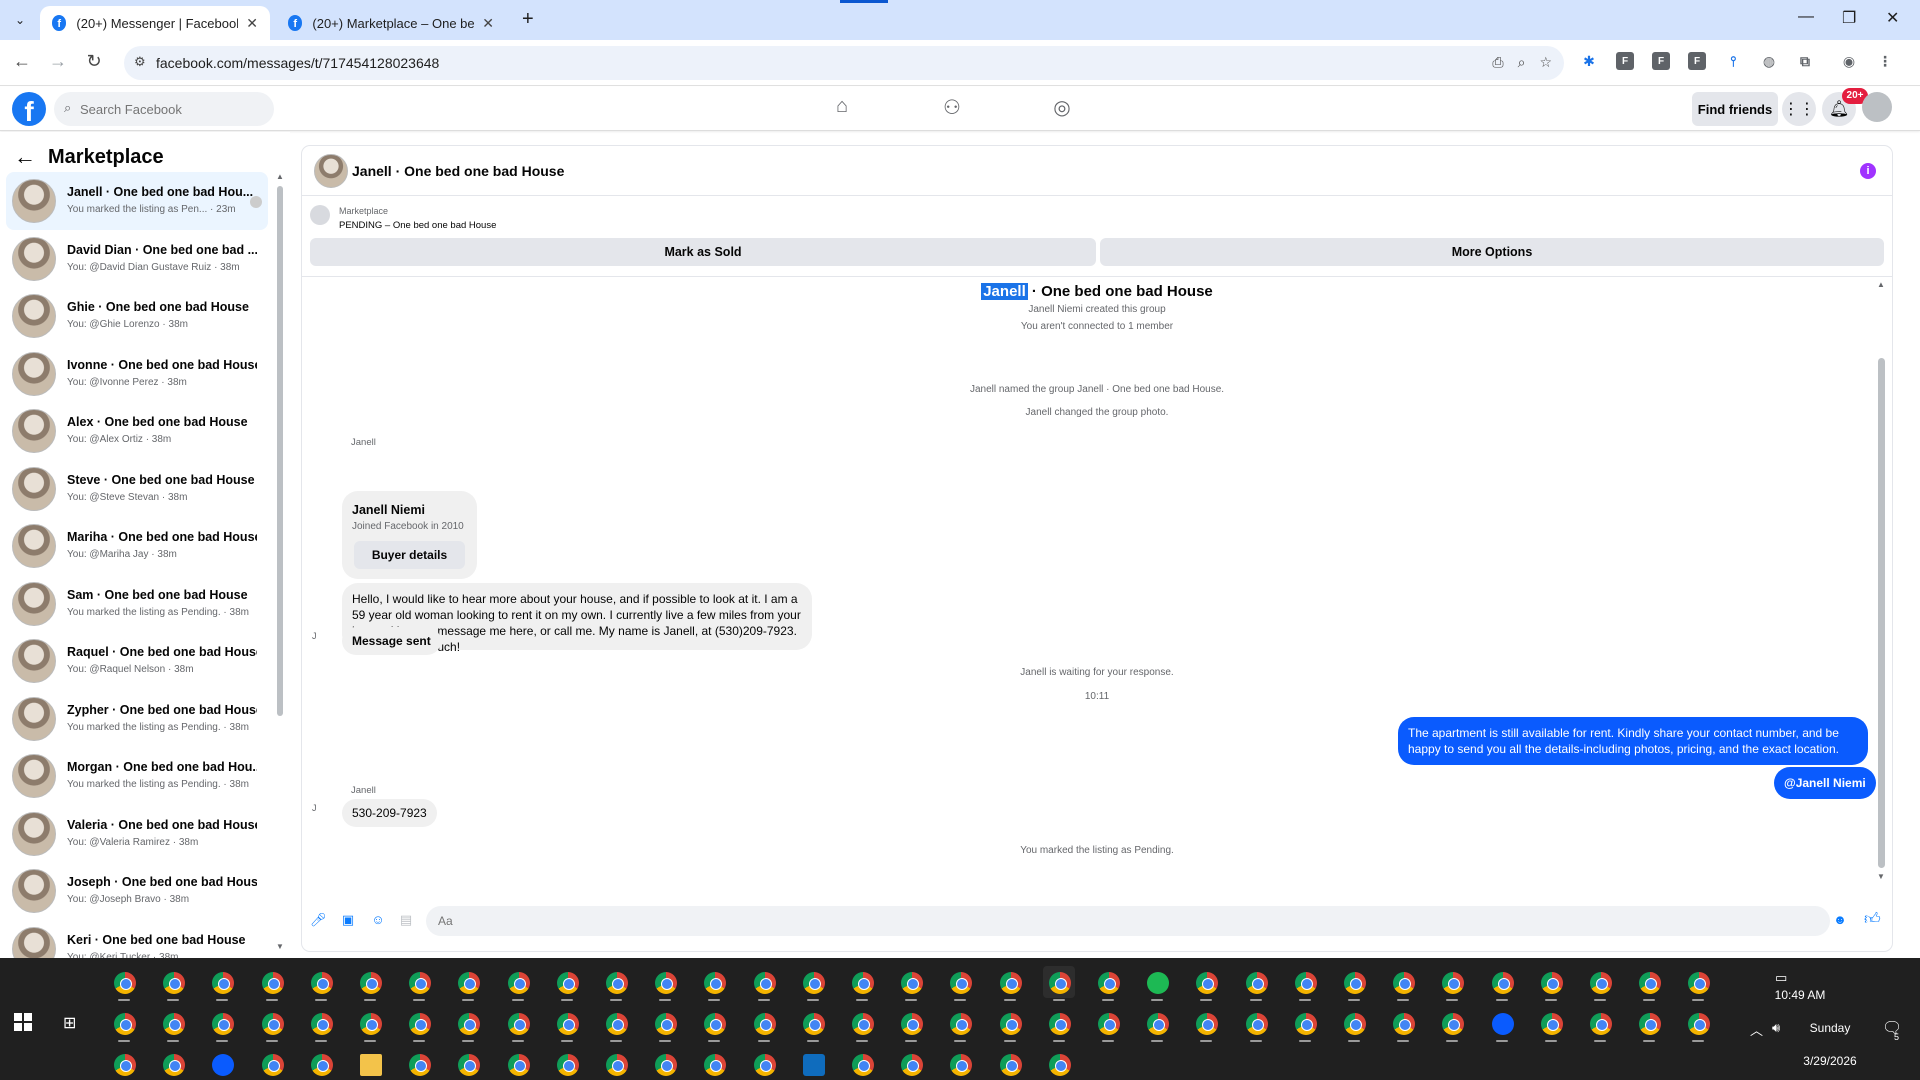 This screenshot has width=1920, height=1080. I want to click on mark-as-sold-button: Mark as Sold, so click(703, 252).